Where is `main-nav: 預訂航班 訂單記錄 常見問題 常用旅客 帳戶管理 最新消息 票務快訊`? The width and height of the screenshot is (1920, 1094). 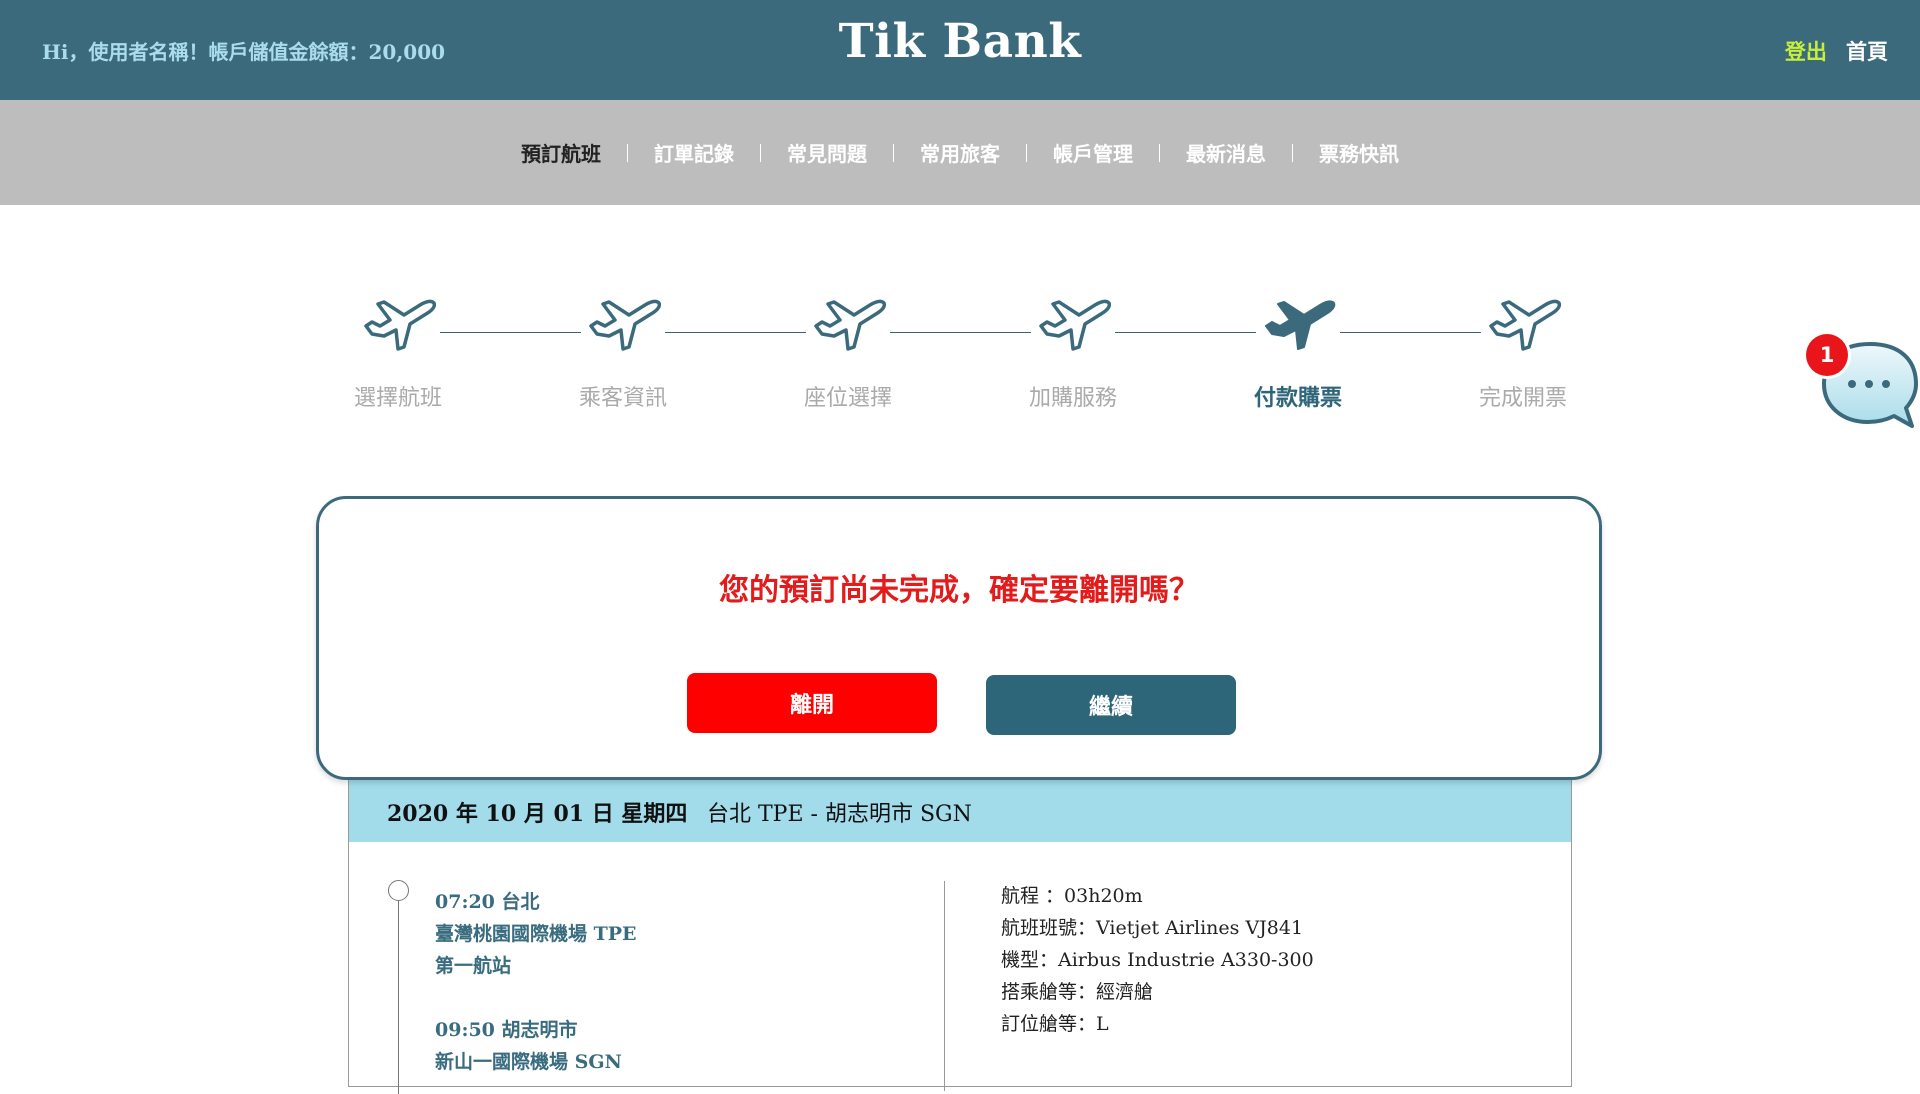
main-nav: 預訂航班 訂單記錄 常見問題 常用旅客 帳戶管理 最新消息 票務快訊 is located at coordinates (960, 152).